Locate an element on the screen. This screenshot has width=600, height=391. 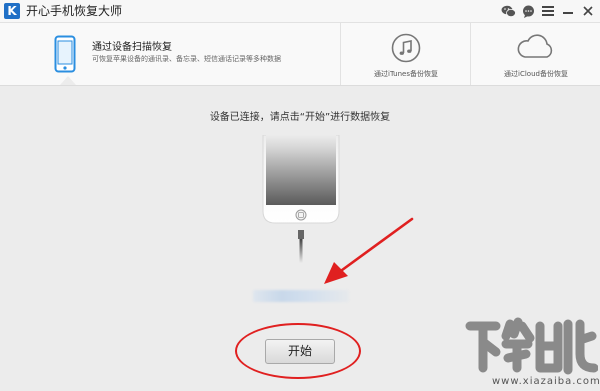
app-title: 开心手机恢复大师 is located at coordinates (74, 11).